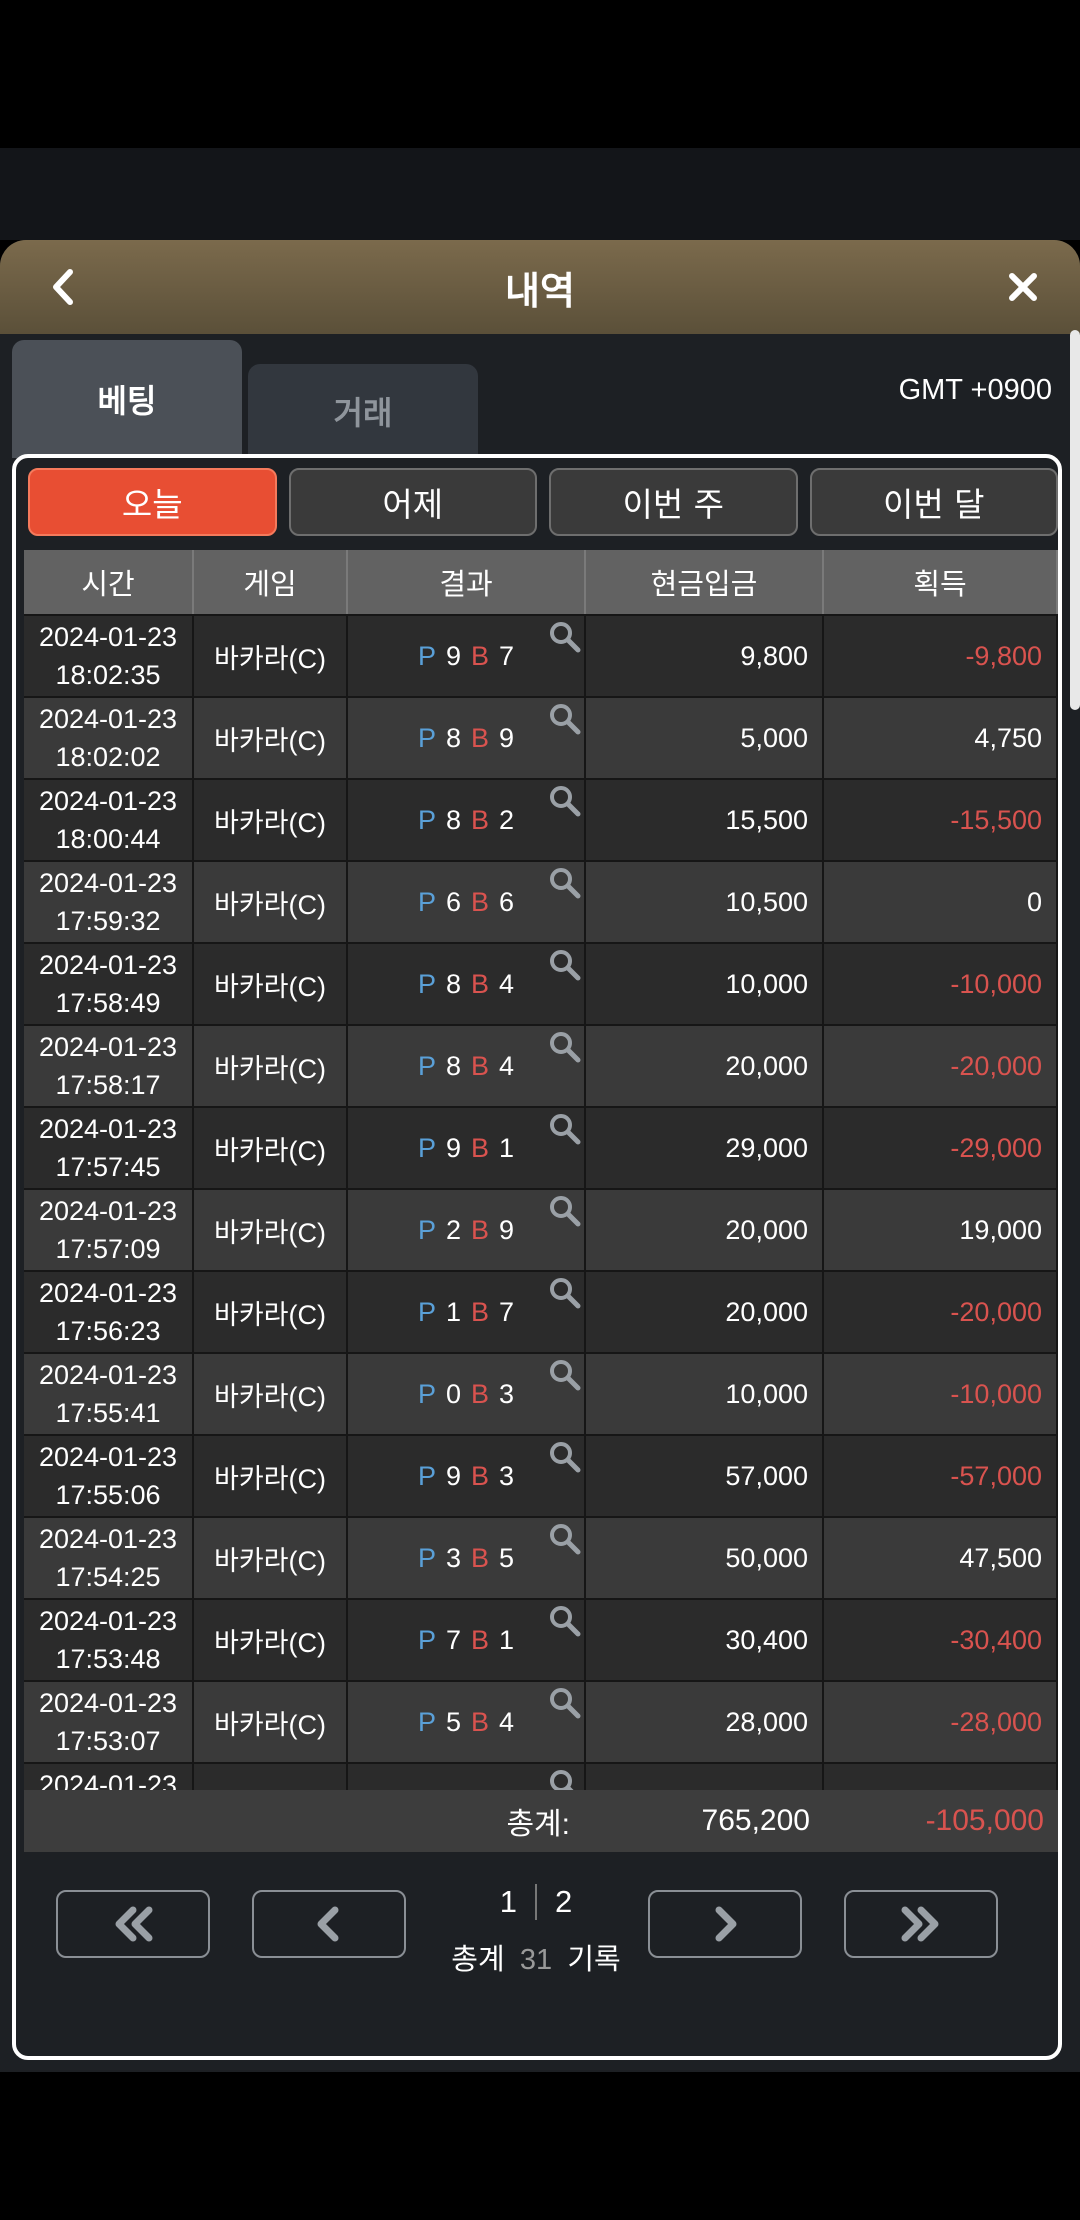 This screenshot has height=2220, width=1080. Describe the element at coordinates (363, 411) in the screenshot. I see `tab-transaction: 거래` at that location.